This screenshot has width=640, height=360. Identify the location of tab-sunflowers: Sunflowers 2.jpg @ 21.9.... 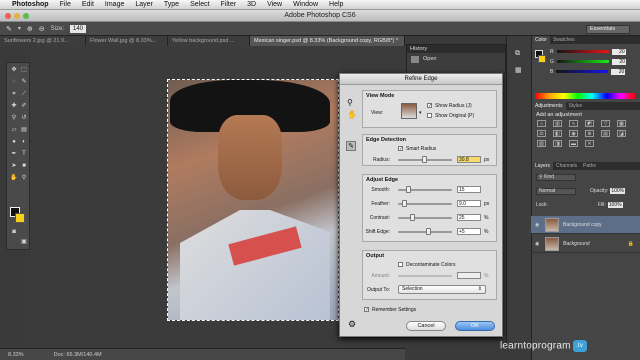
(43, 41).